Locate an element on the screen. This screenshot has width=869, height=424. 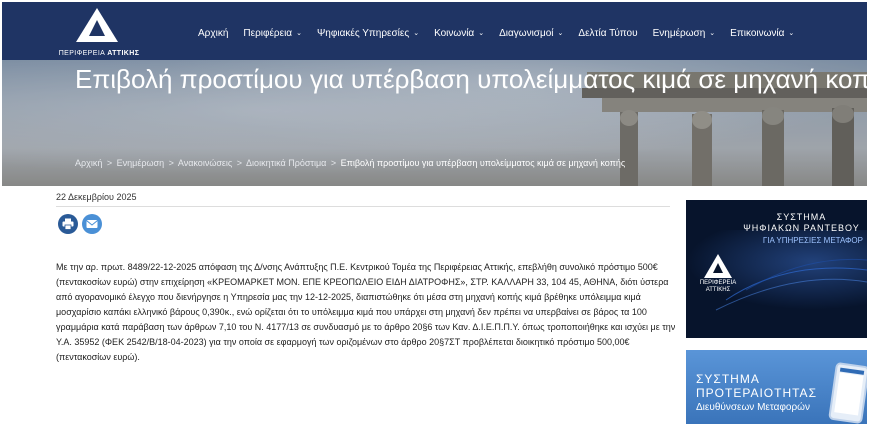
mail-icon is located at coordinates (92, 224).